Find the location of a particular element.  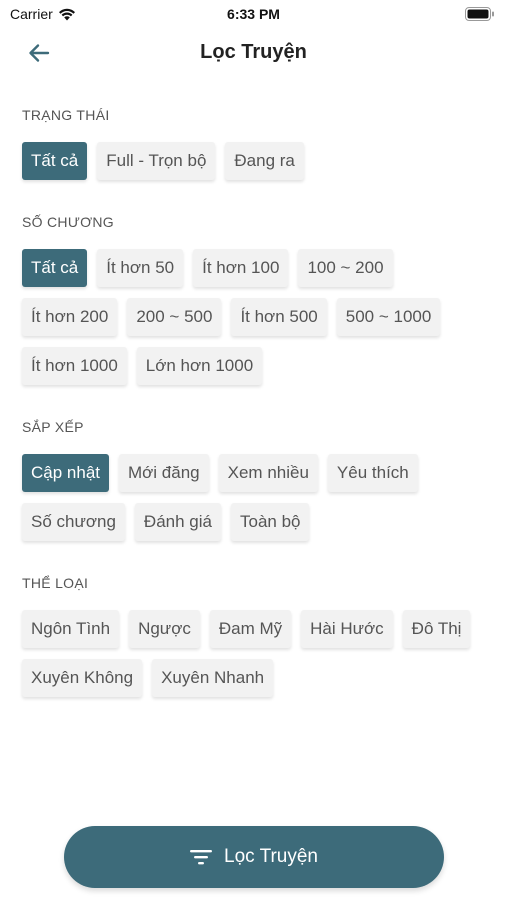

page-title: Lọc Truyện is located at coordinates (253, 52).